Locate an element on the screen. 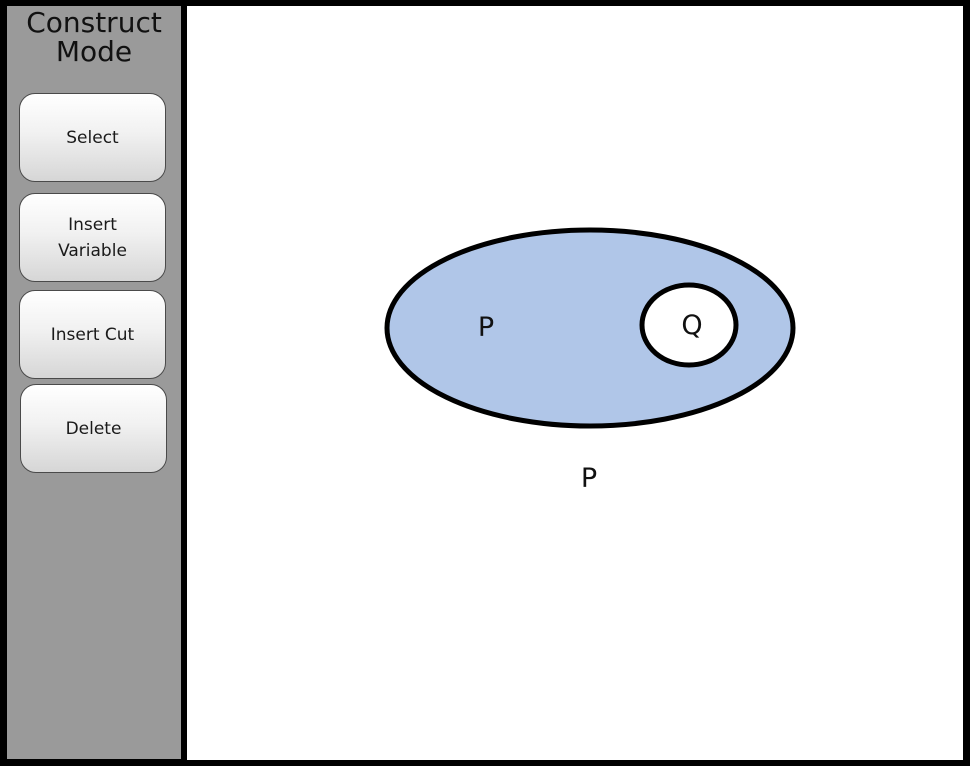  delete-button: Delete is located at coordinates (93, 428).